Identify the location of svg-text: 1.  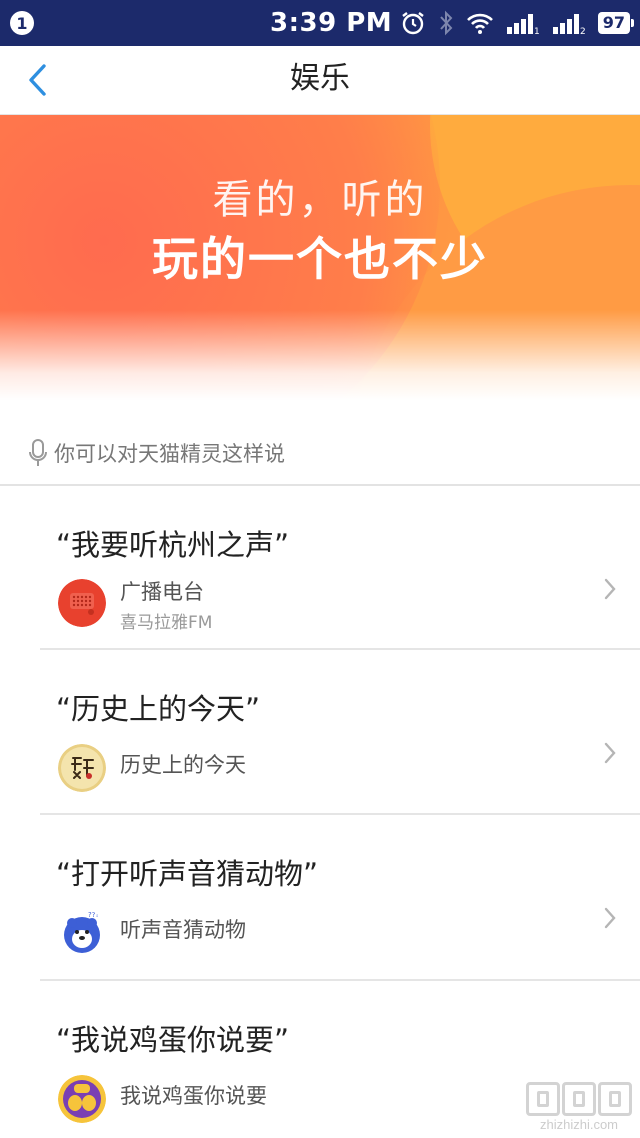
(537, 31).